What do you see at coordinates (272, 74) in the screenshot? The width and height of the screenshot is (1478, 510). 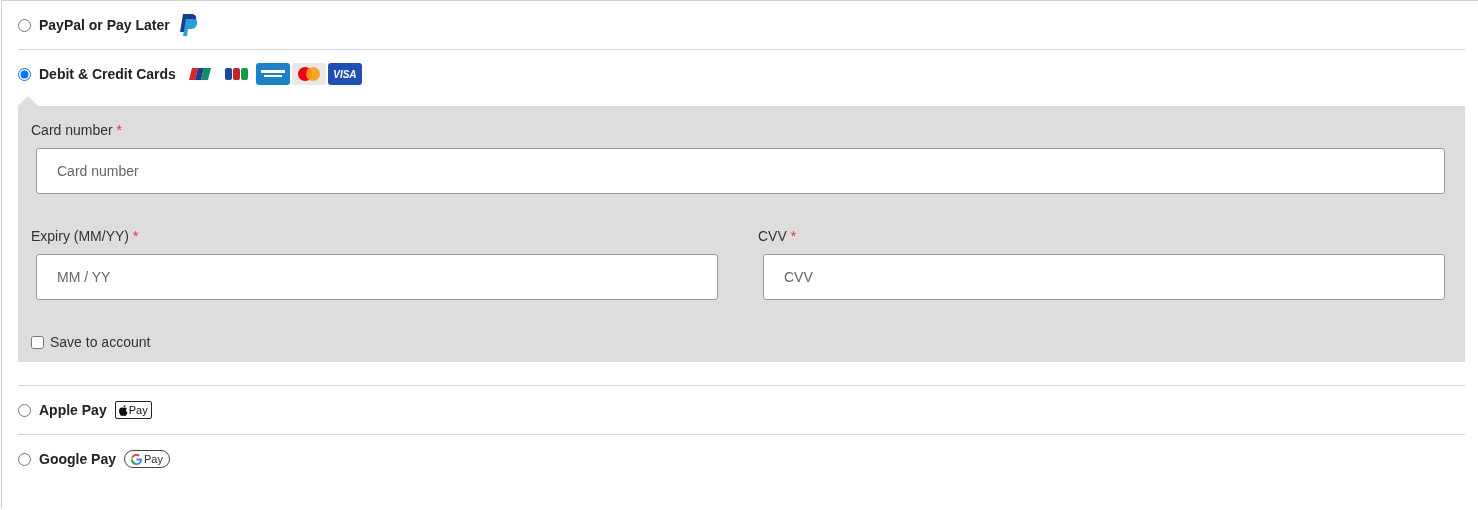 I see `amex-icon` at bounding box center [272, 74].